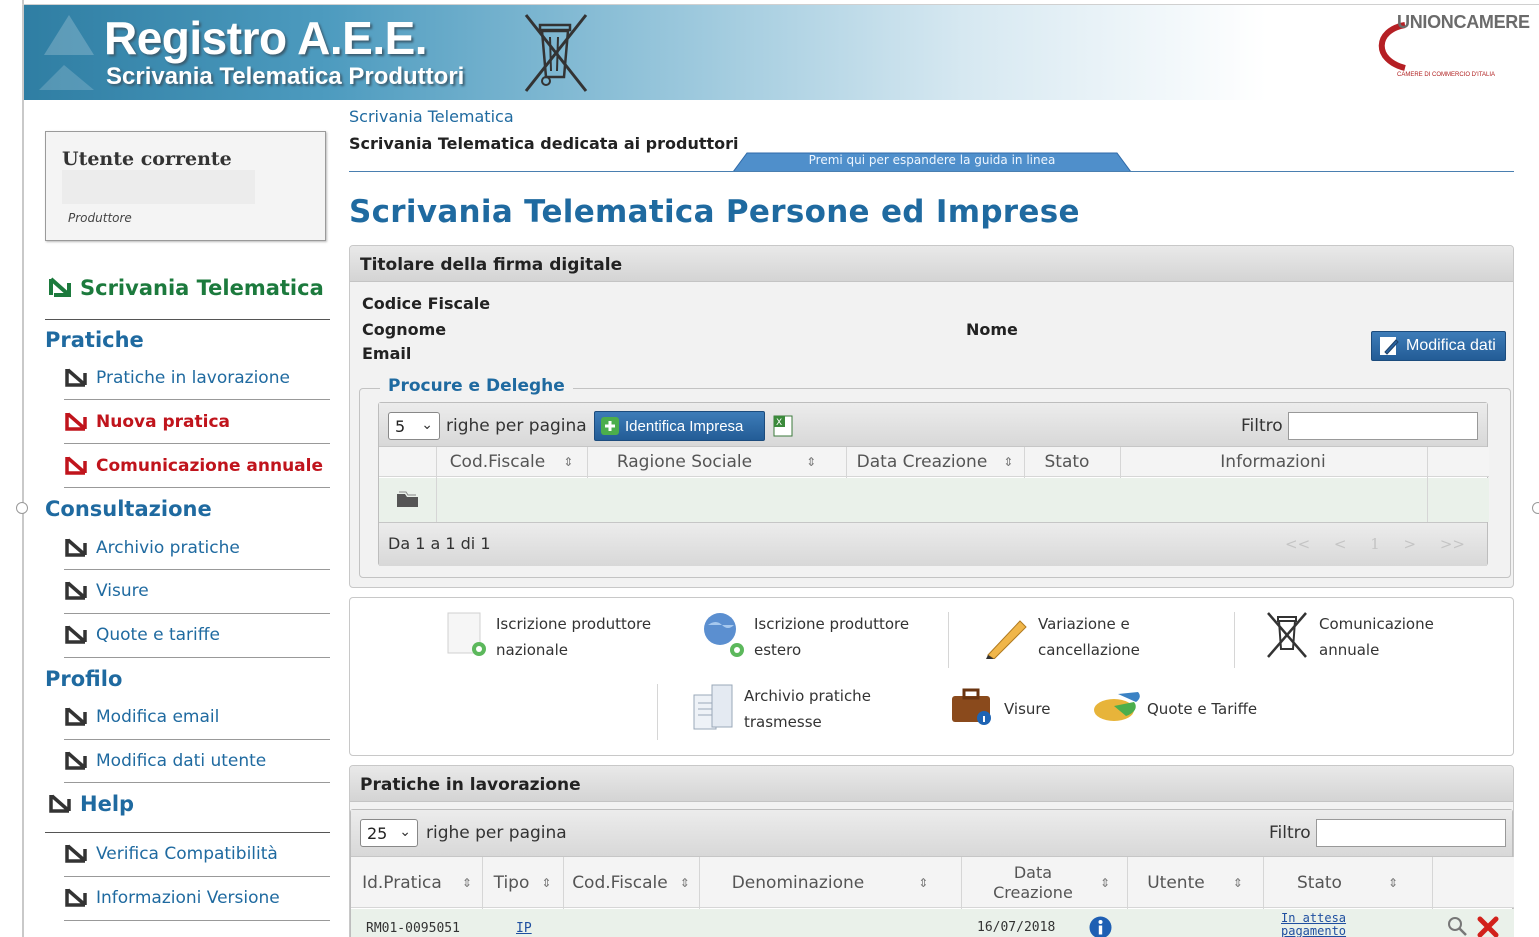 The width and height of the screenshot is (1539, 937). I want to click on shortcut-line2: nazionale, so click(532, 650).